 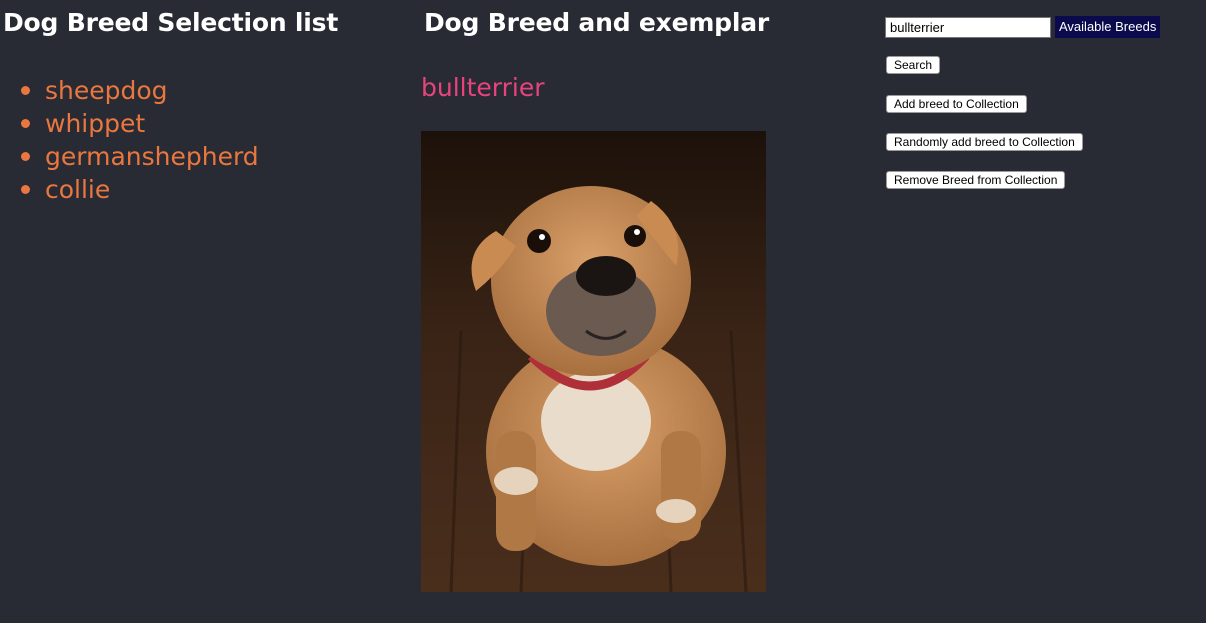 What do you see at coordinates (1108, 27) in the screenshot?
I see `available-breeds-label: Available Breeds` at bounding box center [1108, 27].